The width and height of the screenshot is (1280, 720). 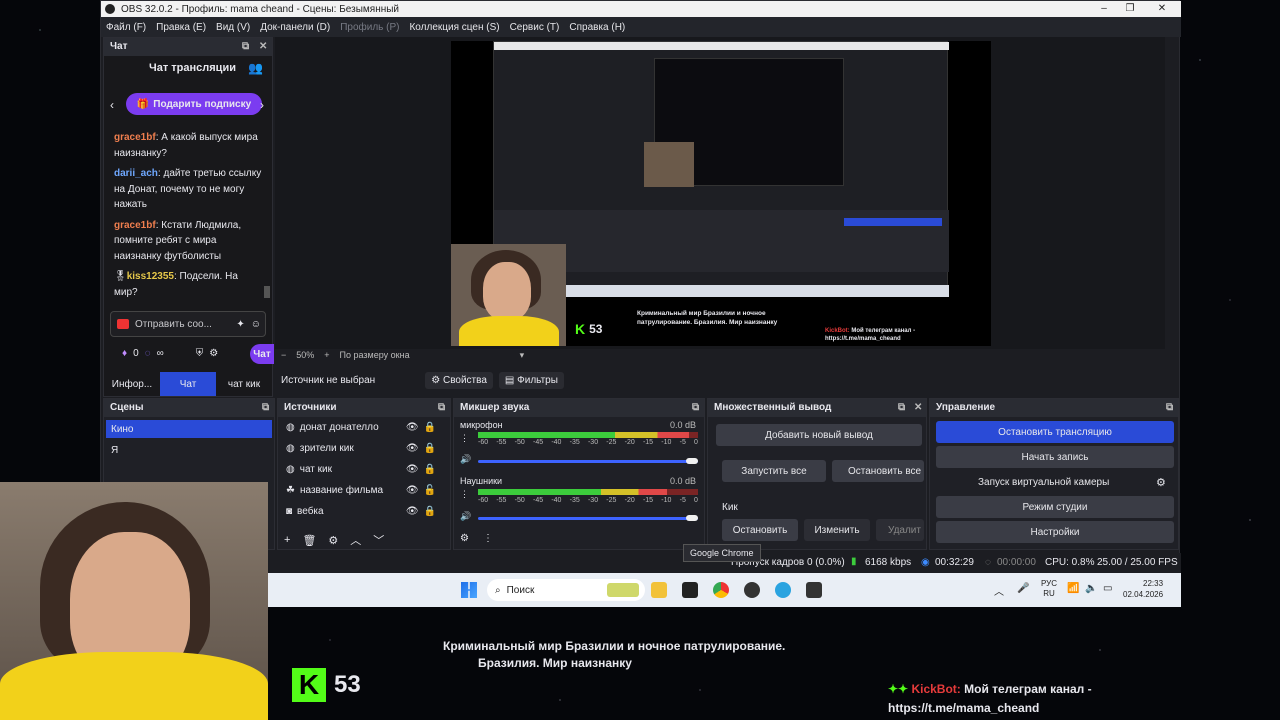 I want to click on filters-button: ▤ Фильтры, so click(x=531, y=380).